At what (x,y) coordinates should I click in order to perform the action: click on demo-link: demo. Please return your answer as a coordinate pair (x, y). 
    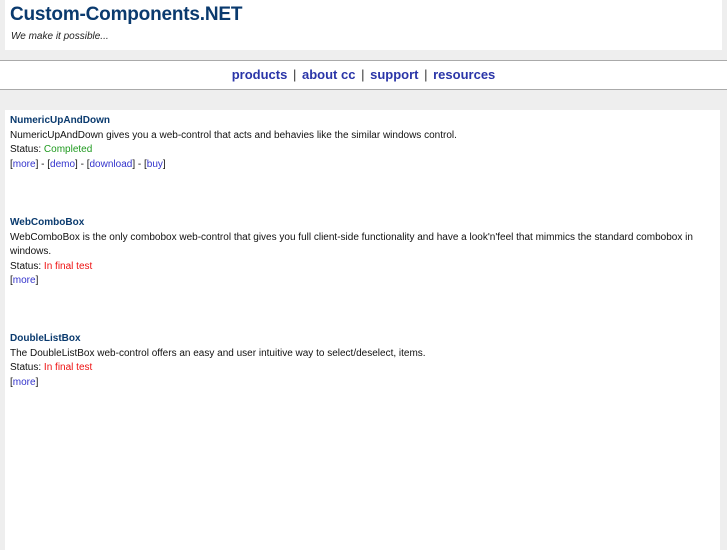
    Looking at the image, I should click on (62, 164).